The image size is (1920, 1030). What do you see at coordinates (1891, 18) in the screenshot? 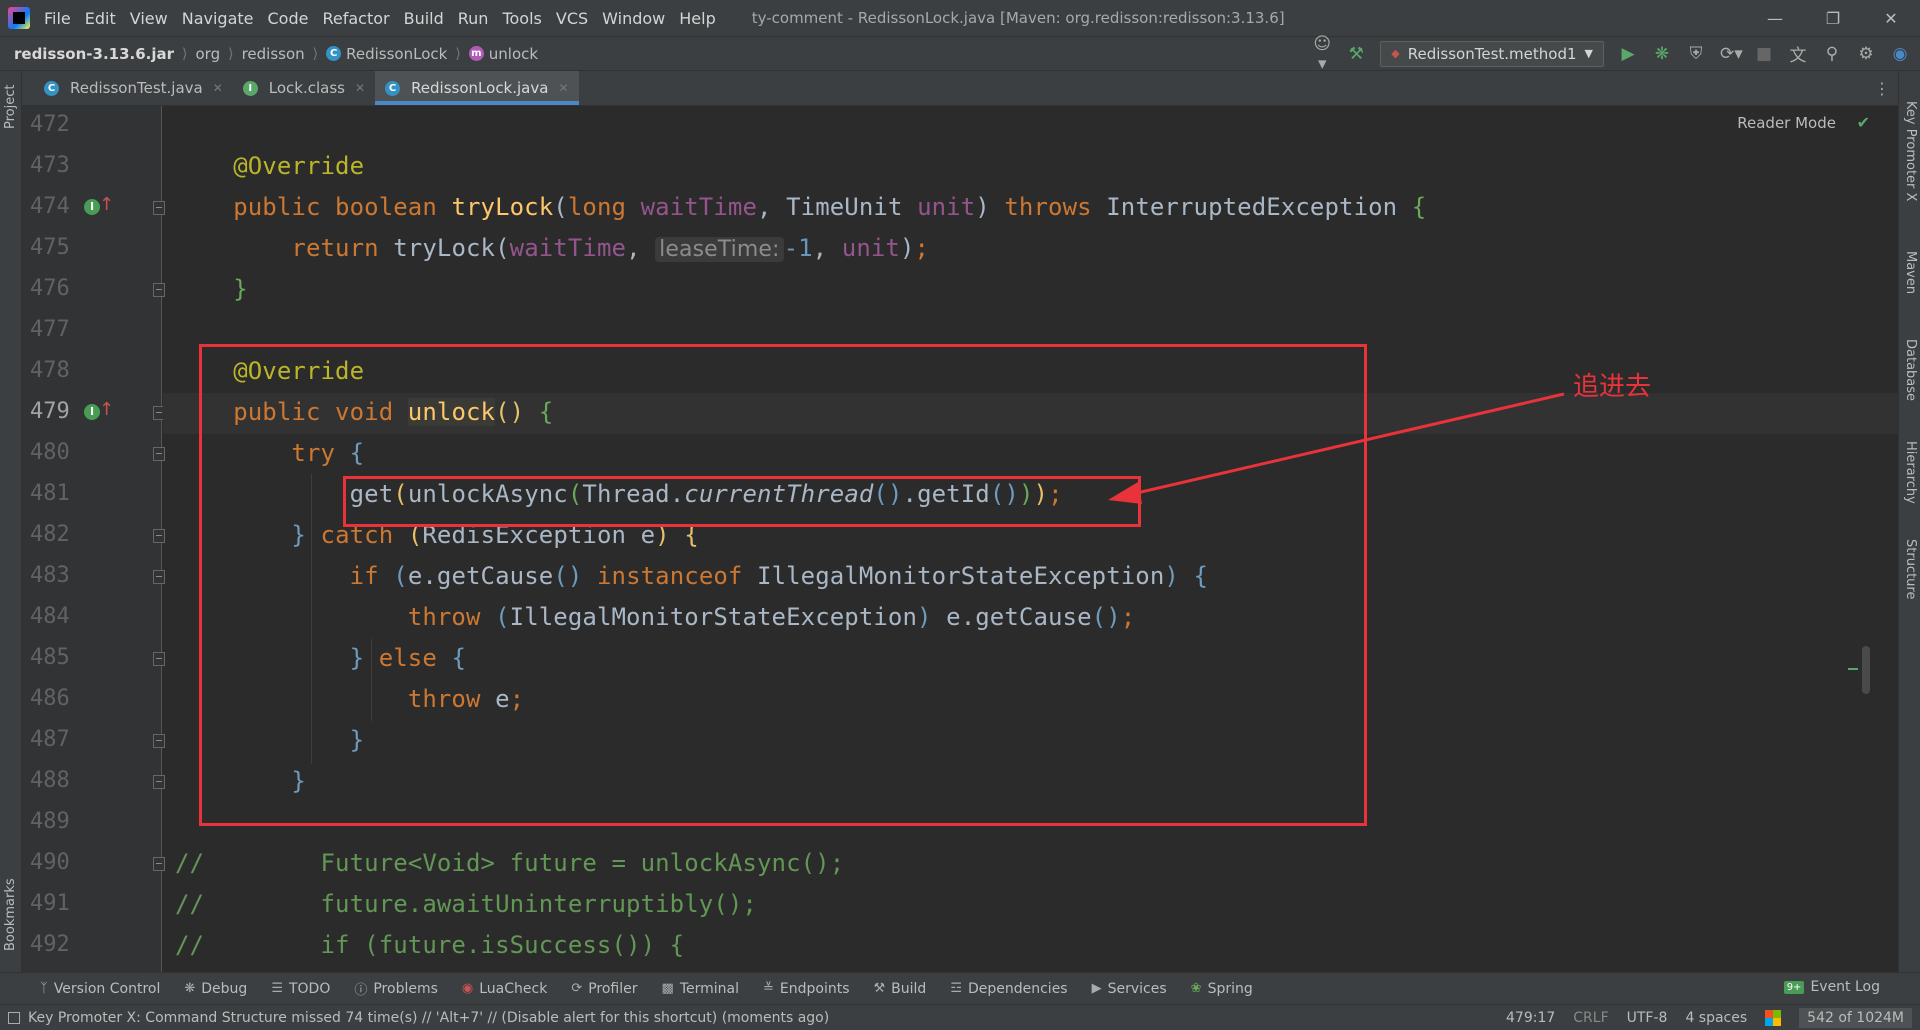
I see `close-icon: ✕` at bounding box center [1891, 18].